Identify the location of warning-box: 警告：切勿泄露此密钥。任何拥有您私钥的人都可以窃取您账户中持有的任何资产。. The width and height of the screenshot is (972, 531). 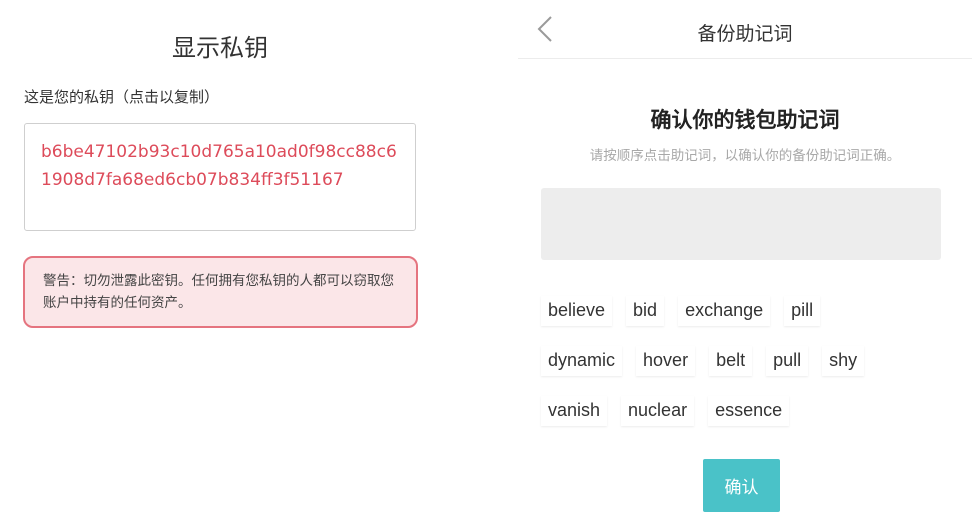
(220, 292).